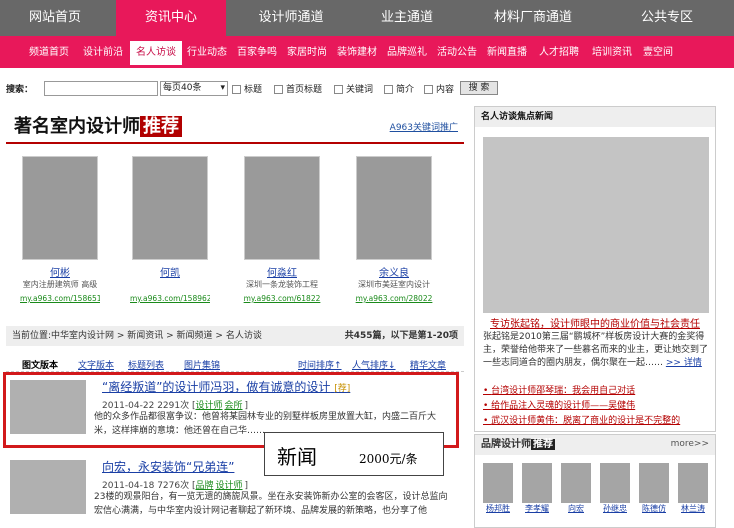 This screenshot has height=528, width=734. I want to click on search-label: 搜索：, so click(20, 90).